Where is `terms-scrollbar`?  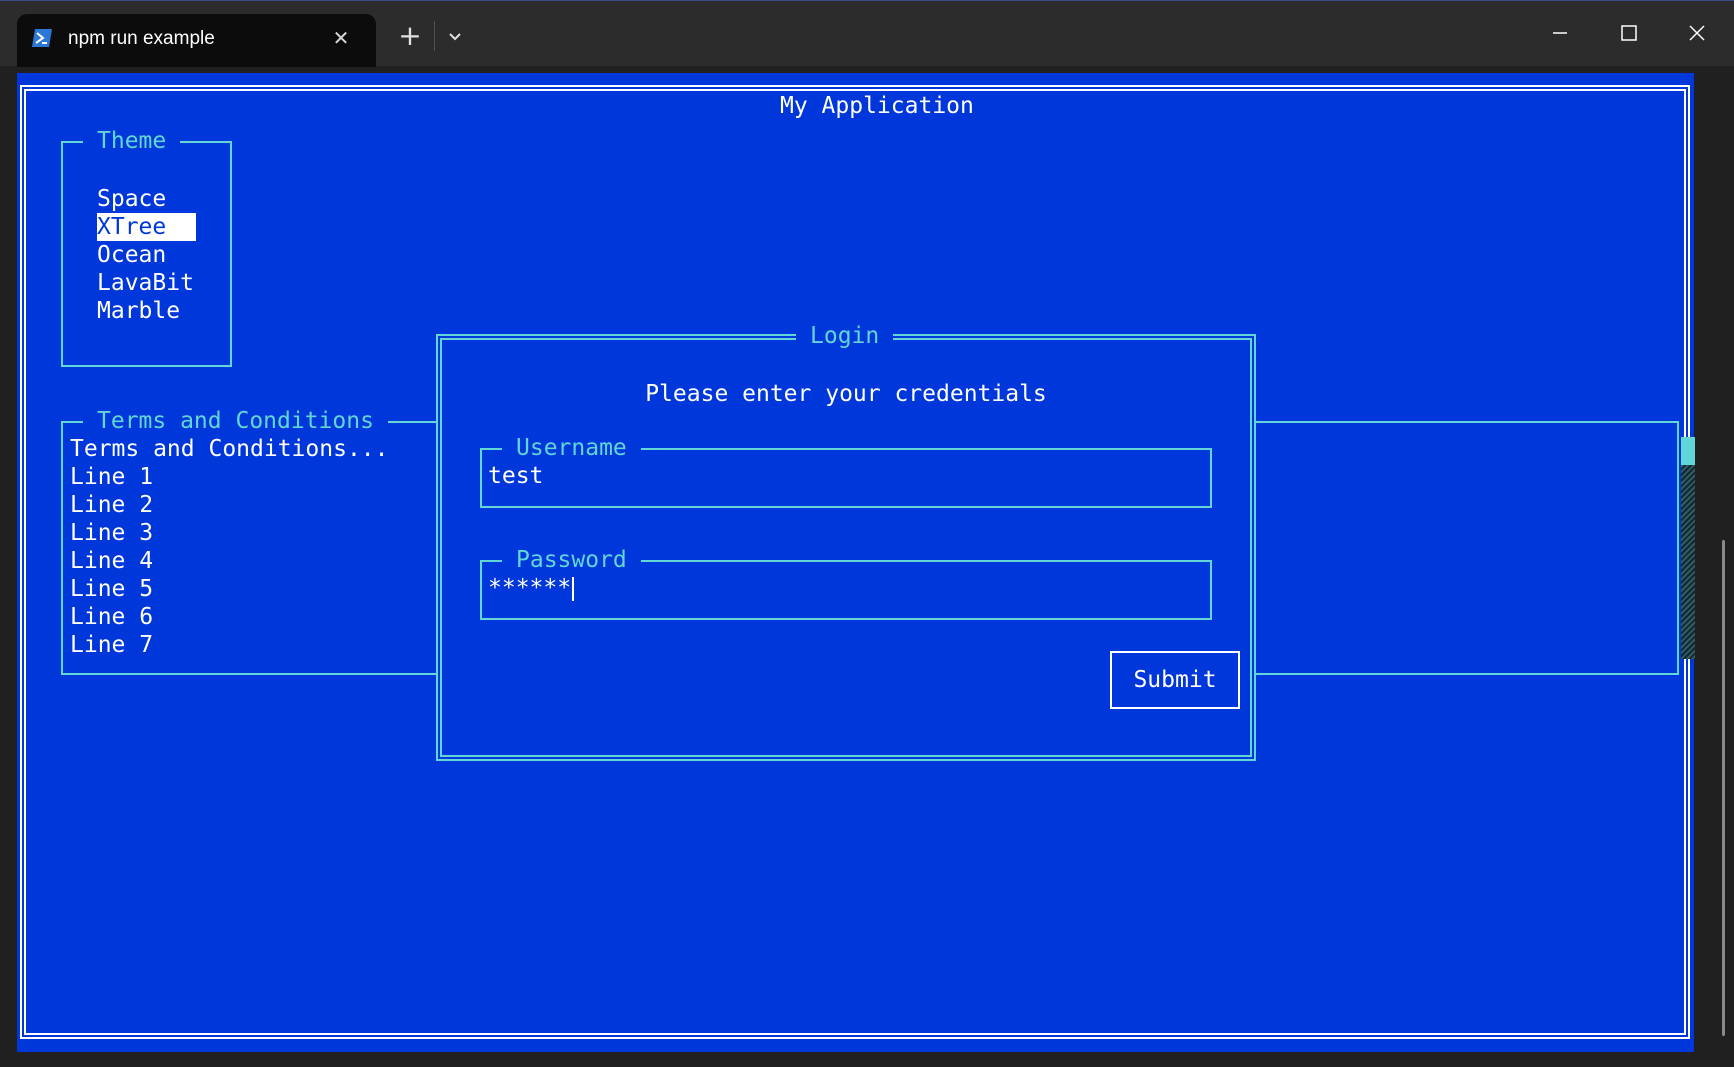 terms-scrollbar is located at coordinates (1688, 548).